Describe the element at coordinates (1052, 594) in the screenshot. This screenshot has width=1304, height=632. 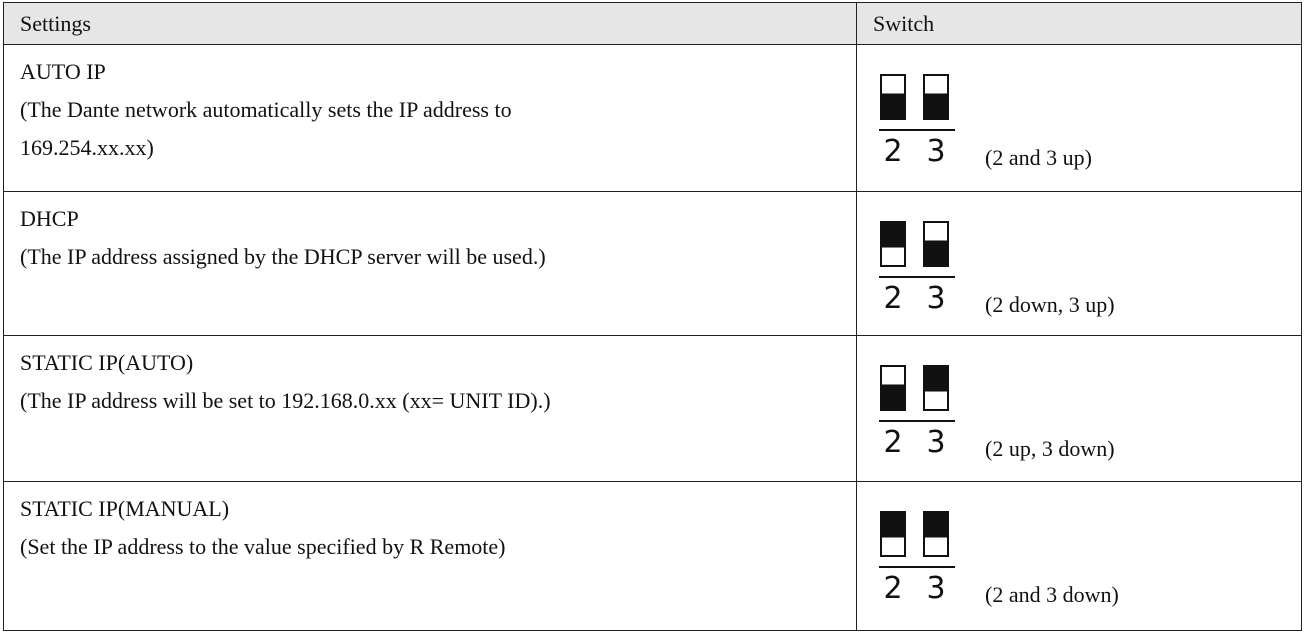
I see `switch-caption: (2 and 3 down)` at that location.